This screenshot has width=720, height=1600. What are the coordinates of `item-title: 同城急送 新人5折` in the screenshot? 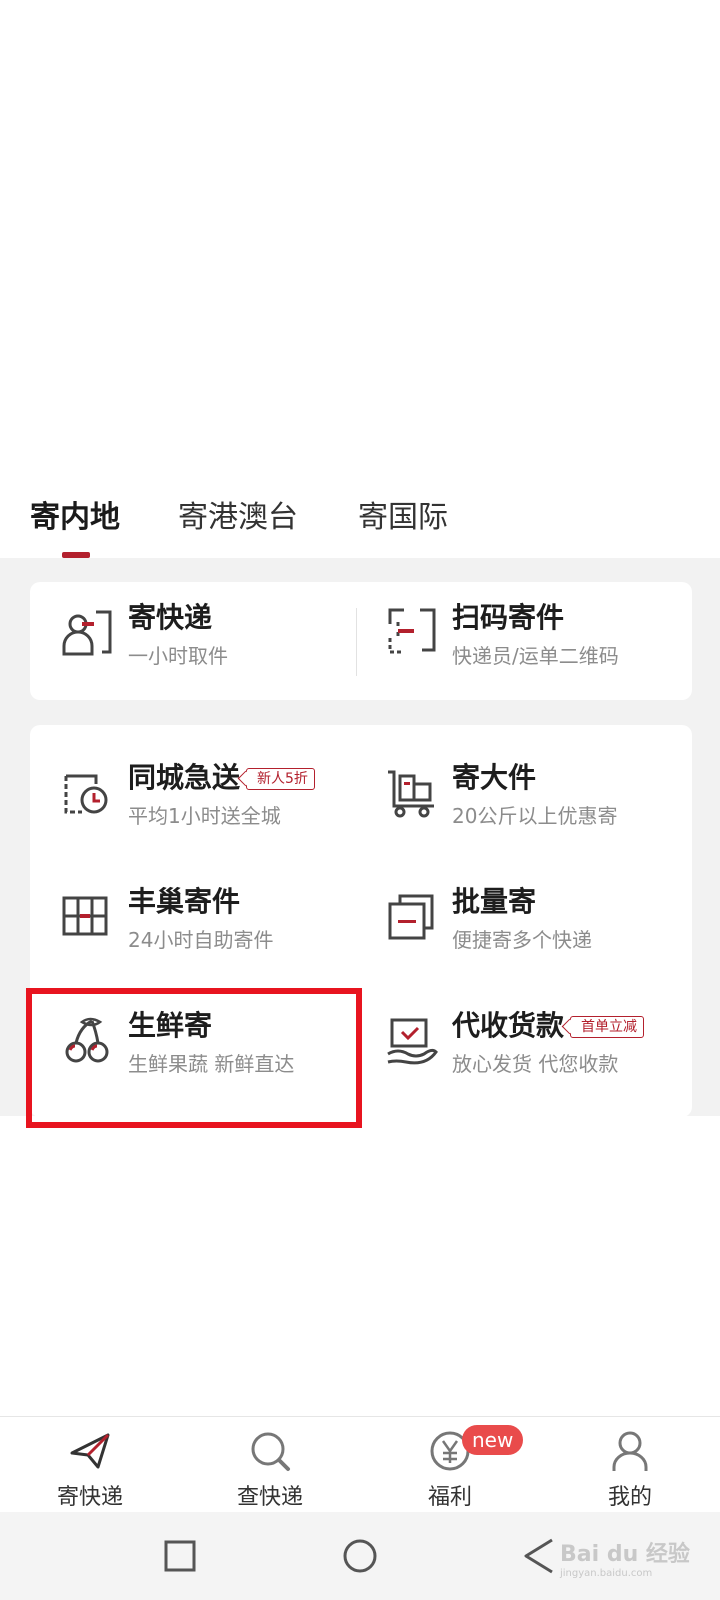 It's located at (221, 776).